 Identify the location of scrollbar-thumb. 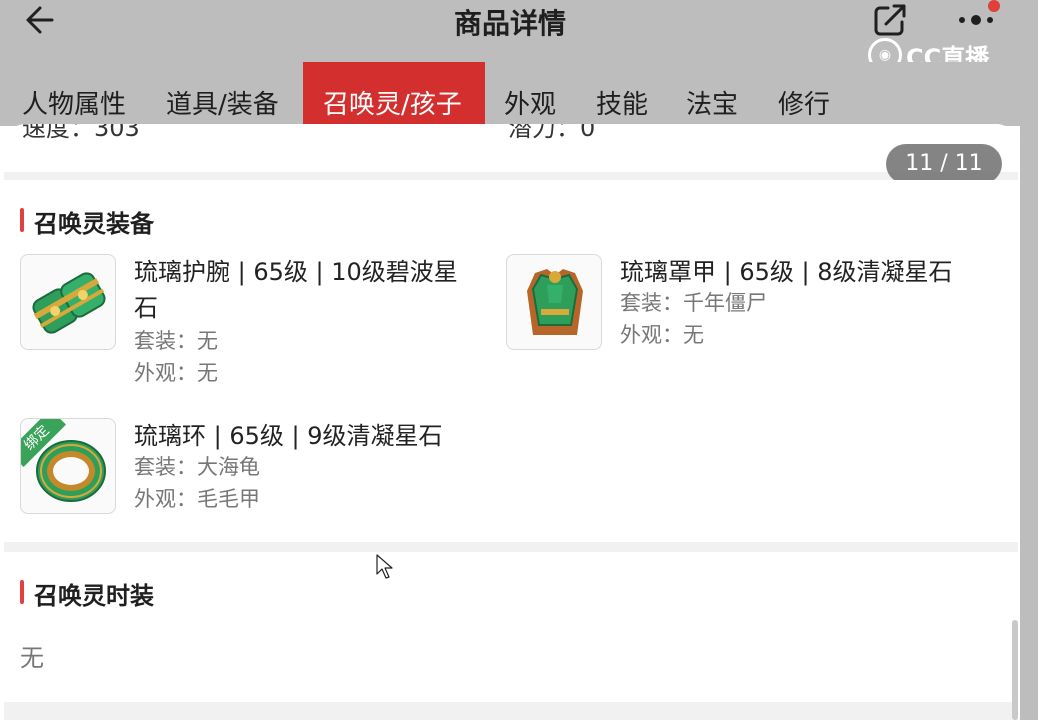
(1015, 670).